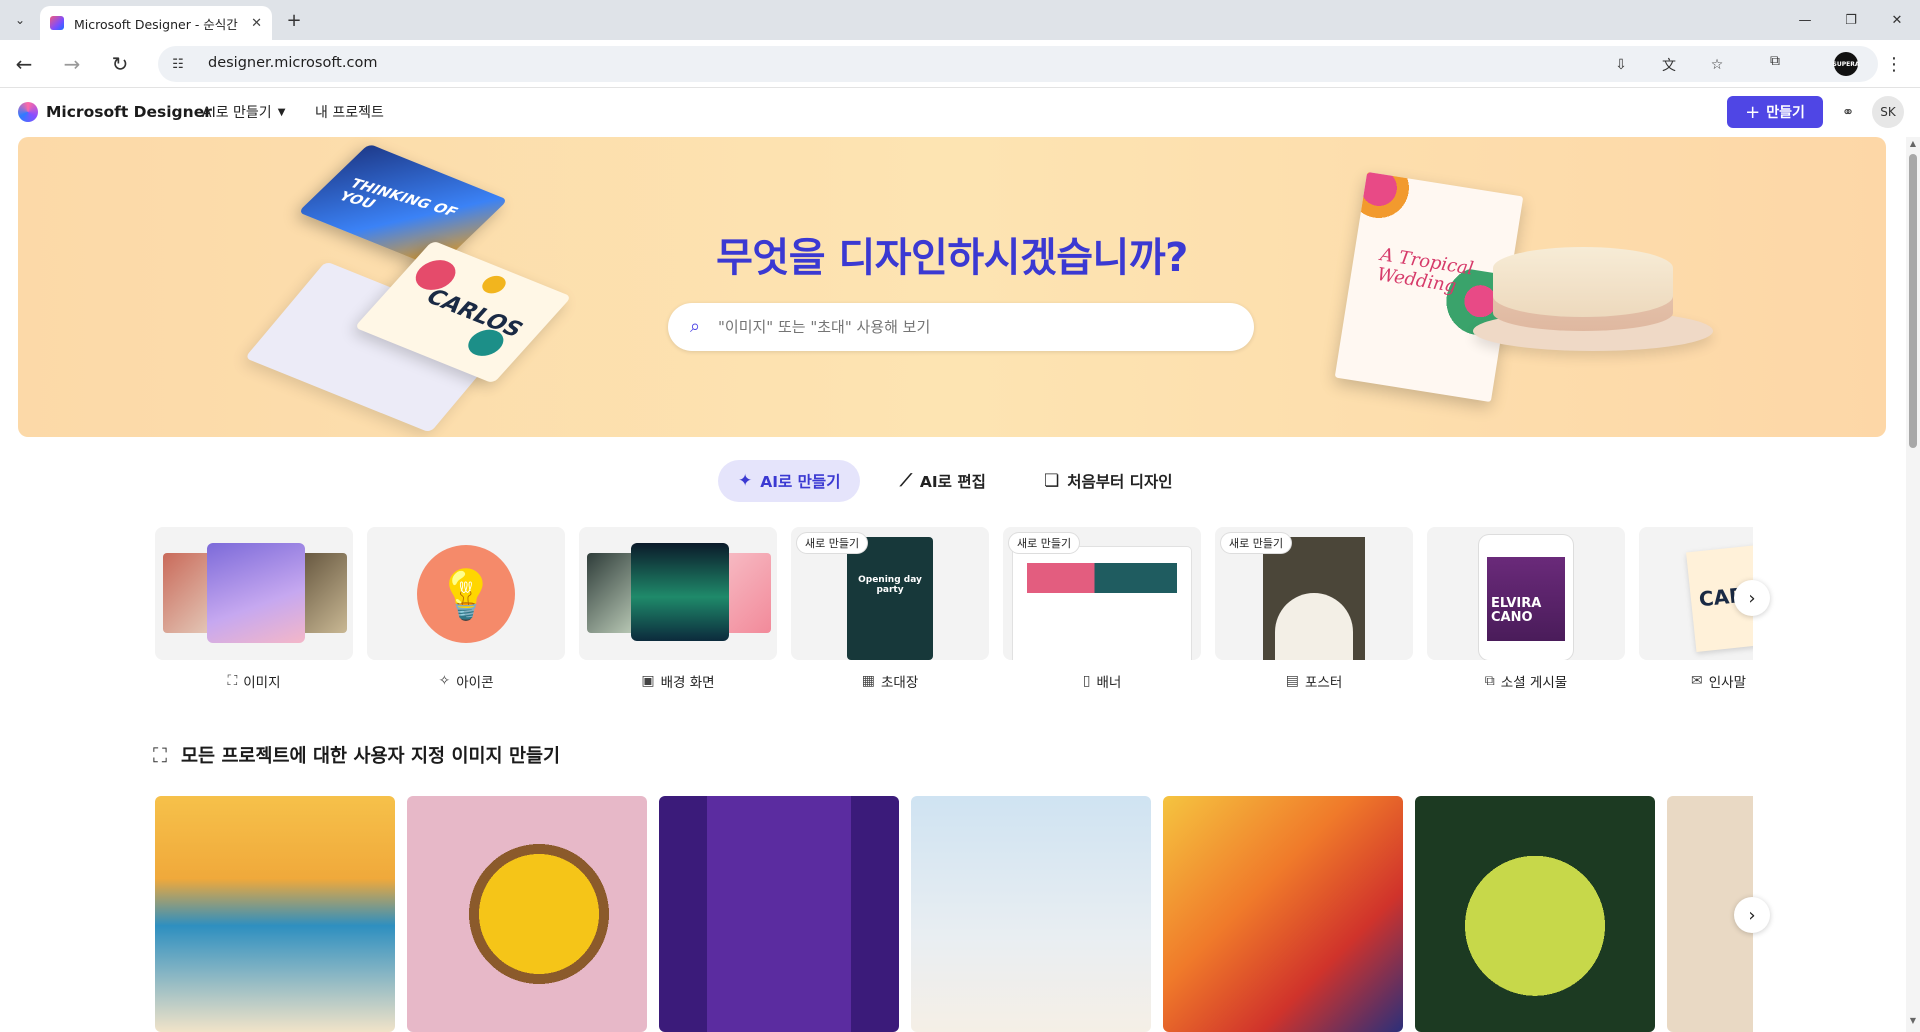 The height and width of the screenshot is (1032, 1920). I want to click on create-button: + 만들기, so click(1775, 112).